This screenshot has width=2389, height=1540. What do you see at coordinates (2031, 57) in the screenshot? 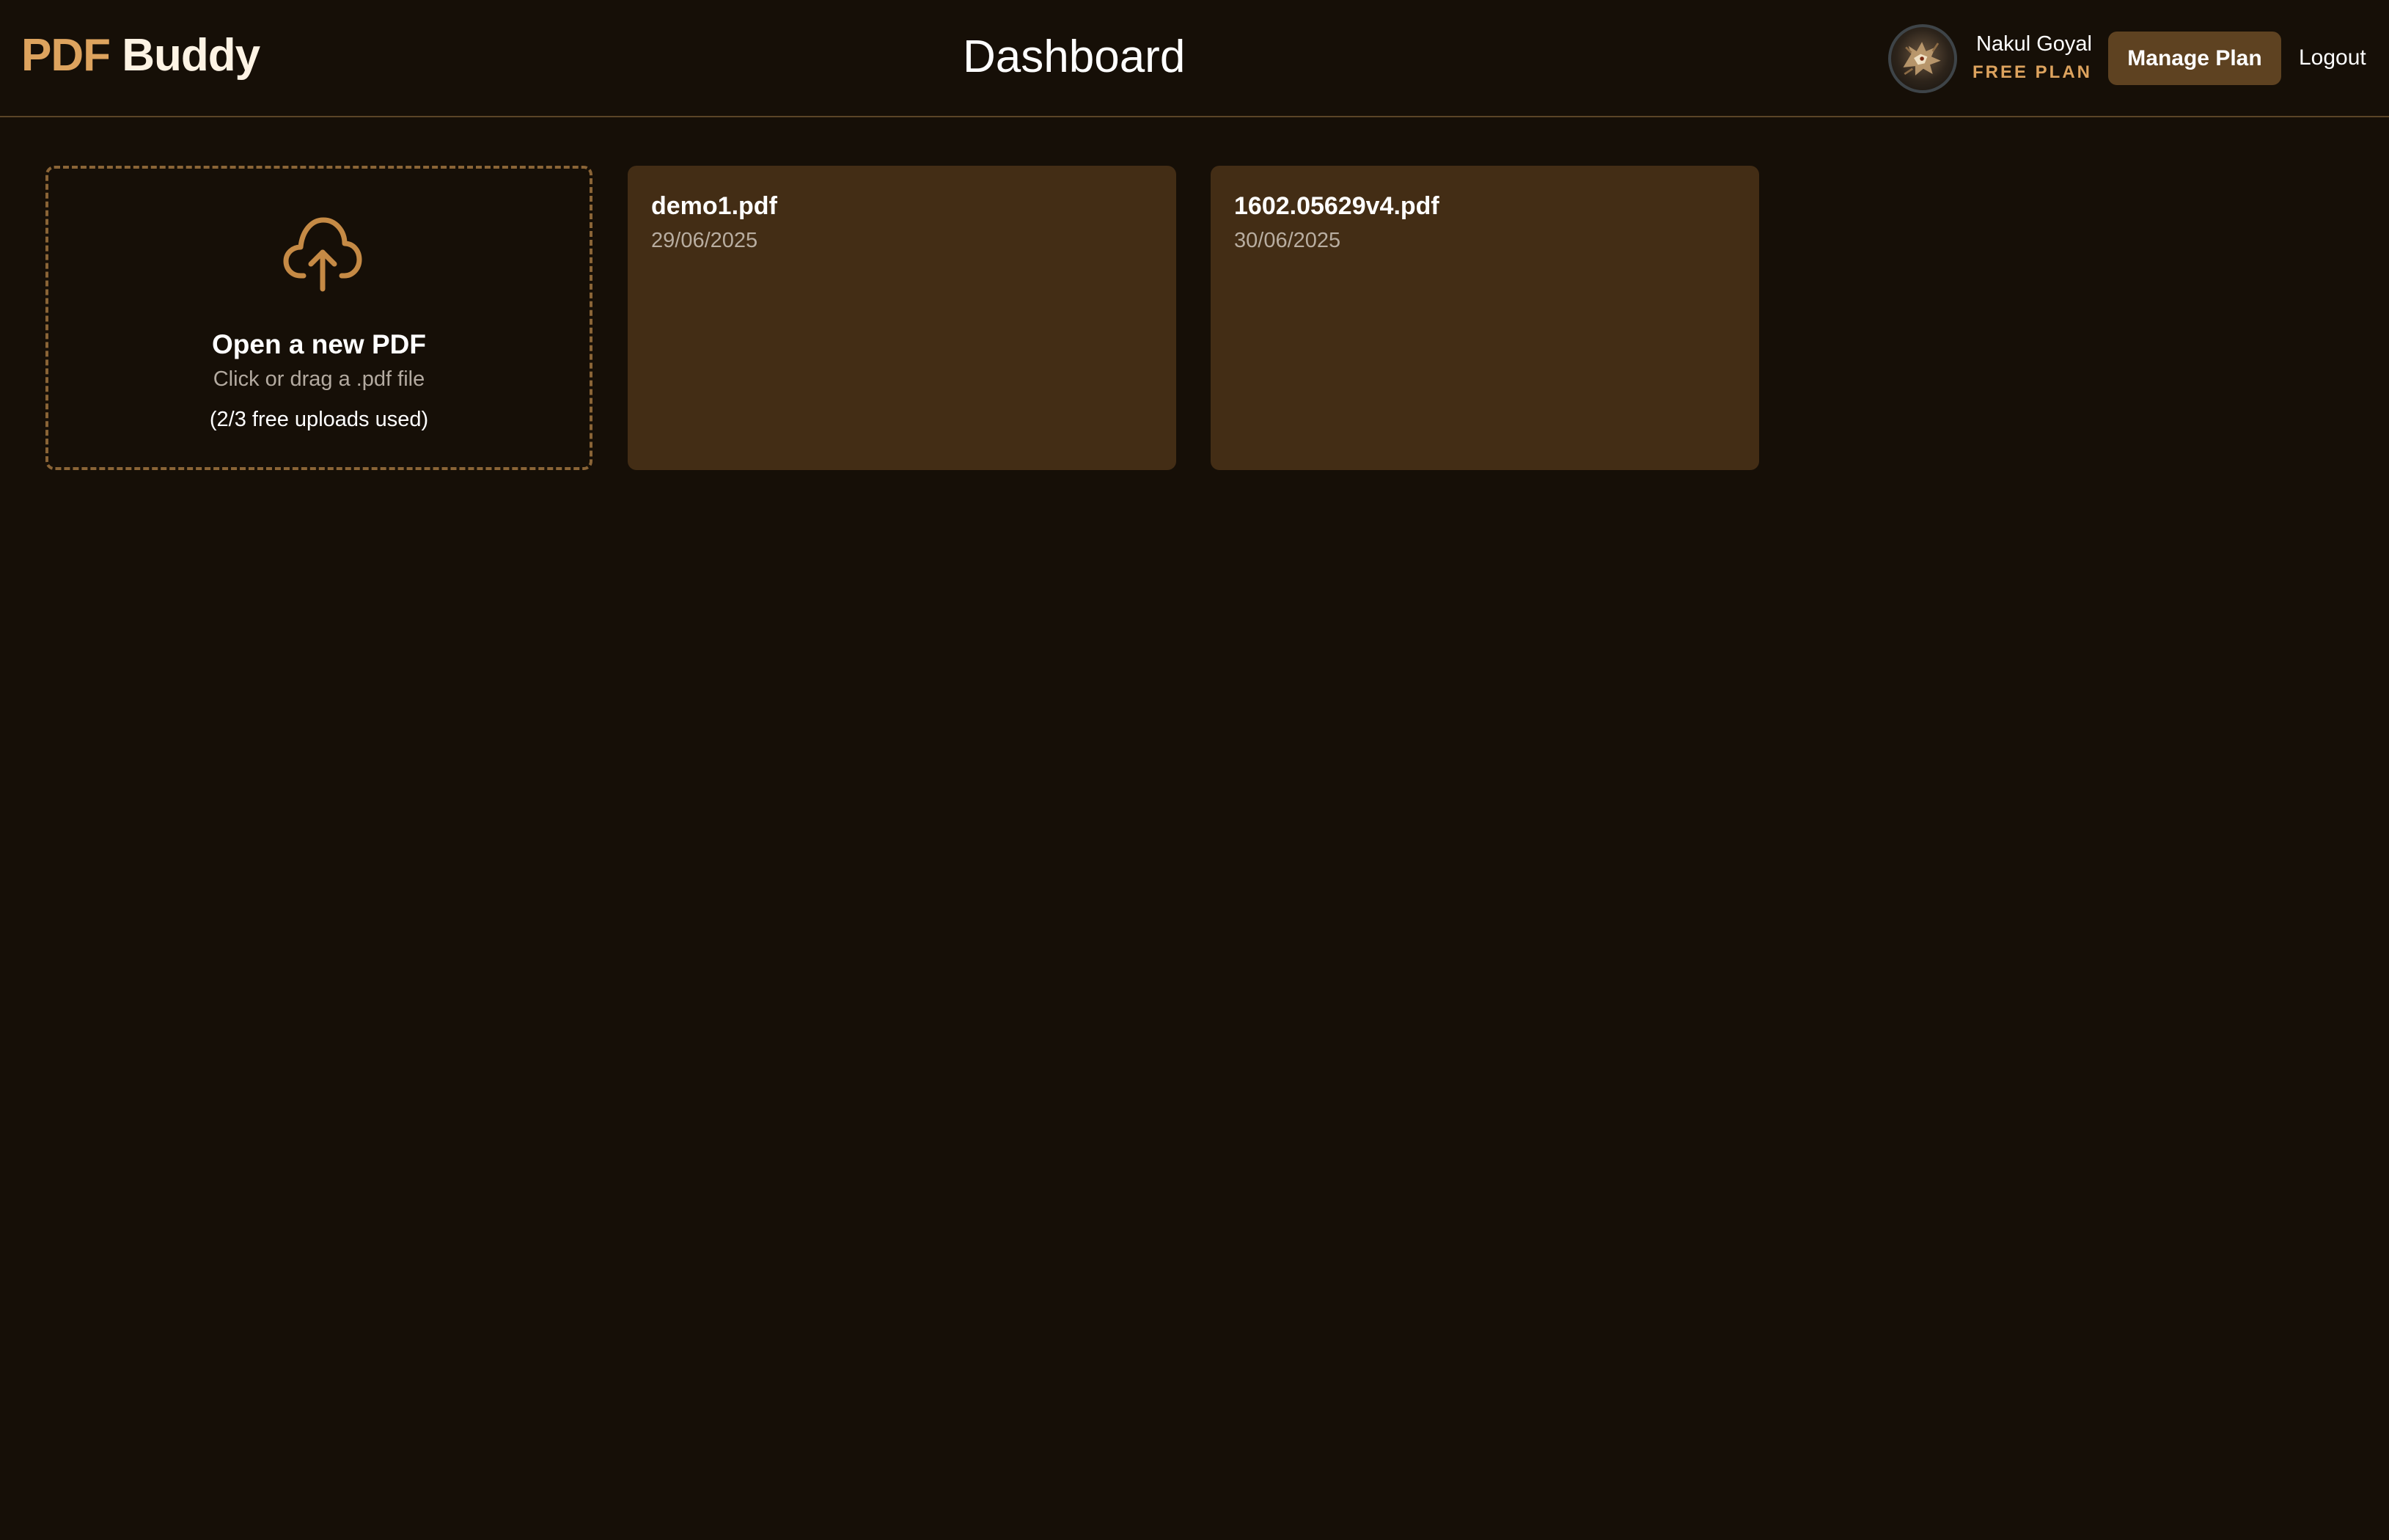
I see `user-info: Nakul Goyal FREE PLAN` at bounding box center [2031, 57].